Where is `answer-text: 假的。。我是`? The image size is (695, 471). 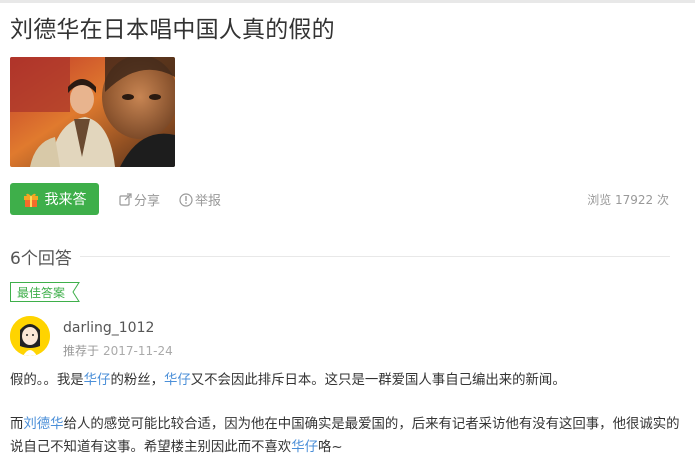
answer-text: 假的。。我是 is located at coordinates (47, 380).